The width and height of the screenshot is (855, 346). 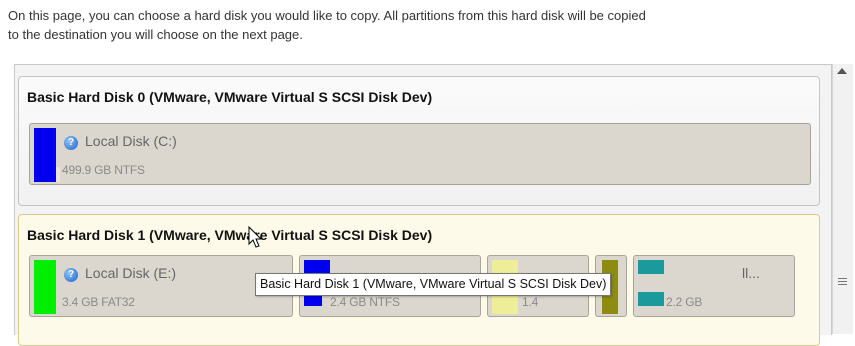 What do you see at coordinates (98, 302) in the screenshot?
I see `partition-size: 3.4 GB FAT32` at bounding box center [98, 302].